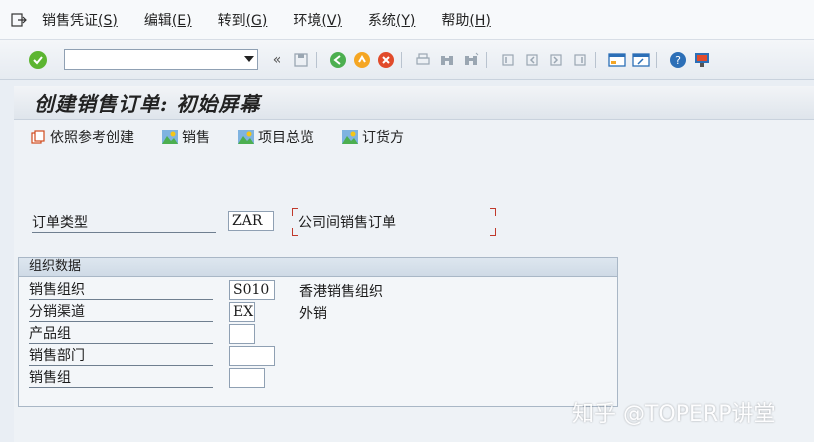  Describe the element at coordinates (124, 223) in the screenshot. I see `order-type-label: 订单类型` at that location.